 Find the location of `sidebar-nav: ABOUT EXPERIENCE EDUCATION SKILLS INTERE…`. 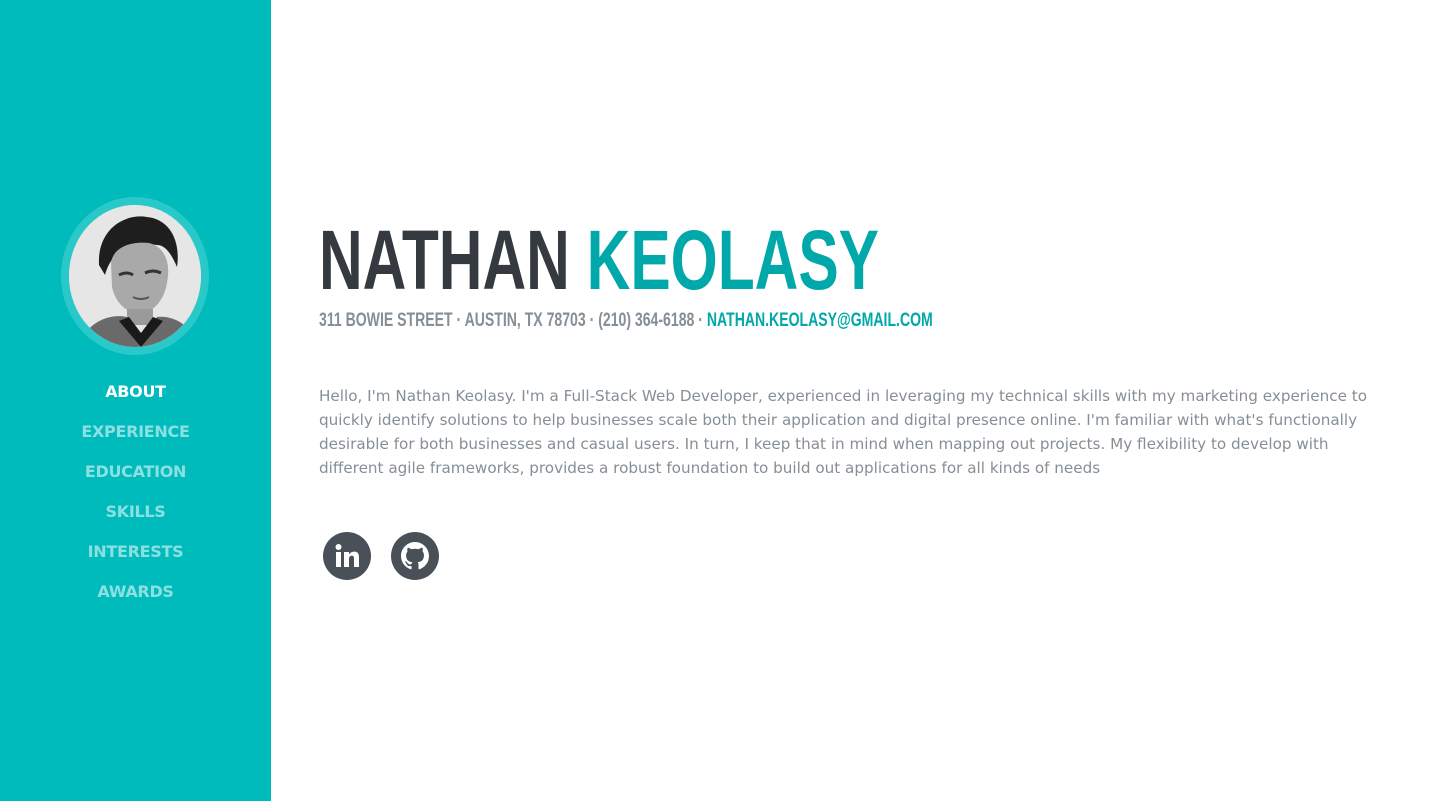

sidebar-nav: ABOUT EXPERIENCE EDUCATION SKILLS INTERE… is located at coordinates (135, 492).